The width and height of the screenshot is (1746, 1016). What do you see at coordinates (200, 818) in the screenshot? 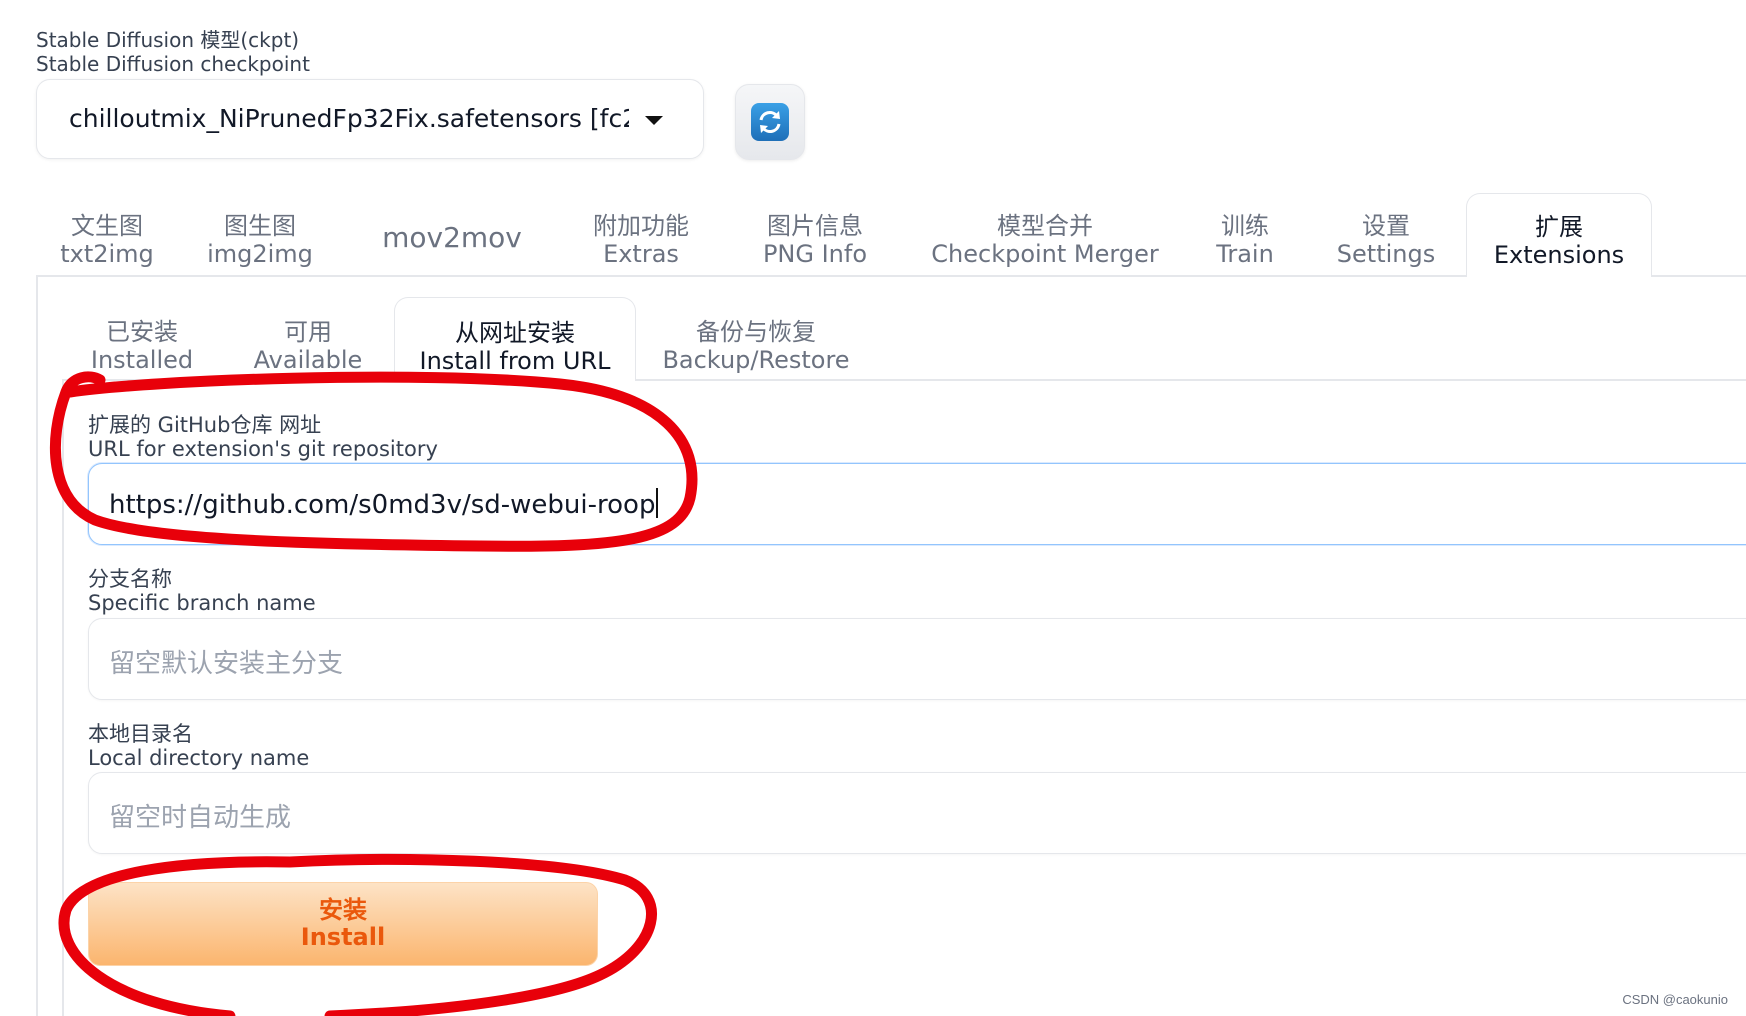
I see `local-dir-placeholder: 留空时自动生成` at bounding box center [200, 818].